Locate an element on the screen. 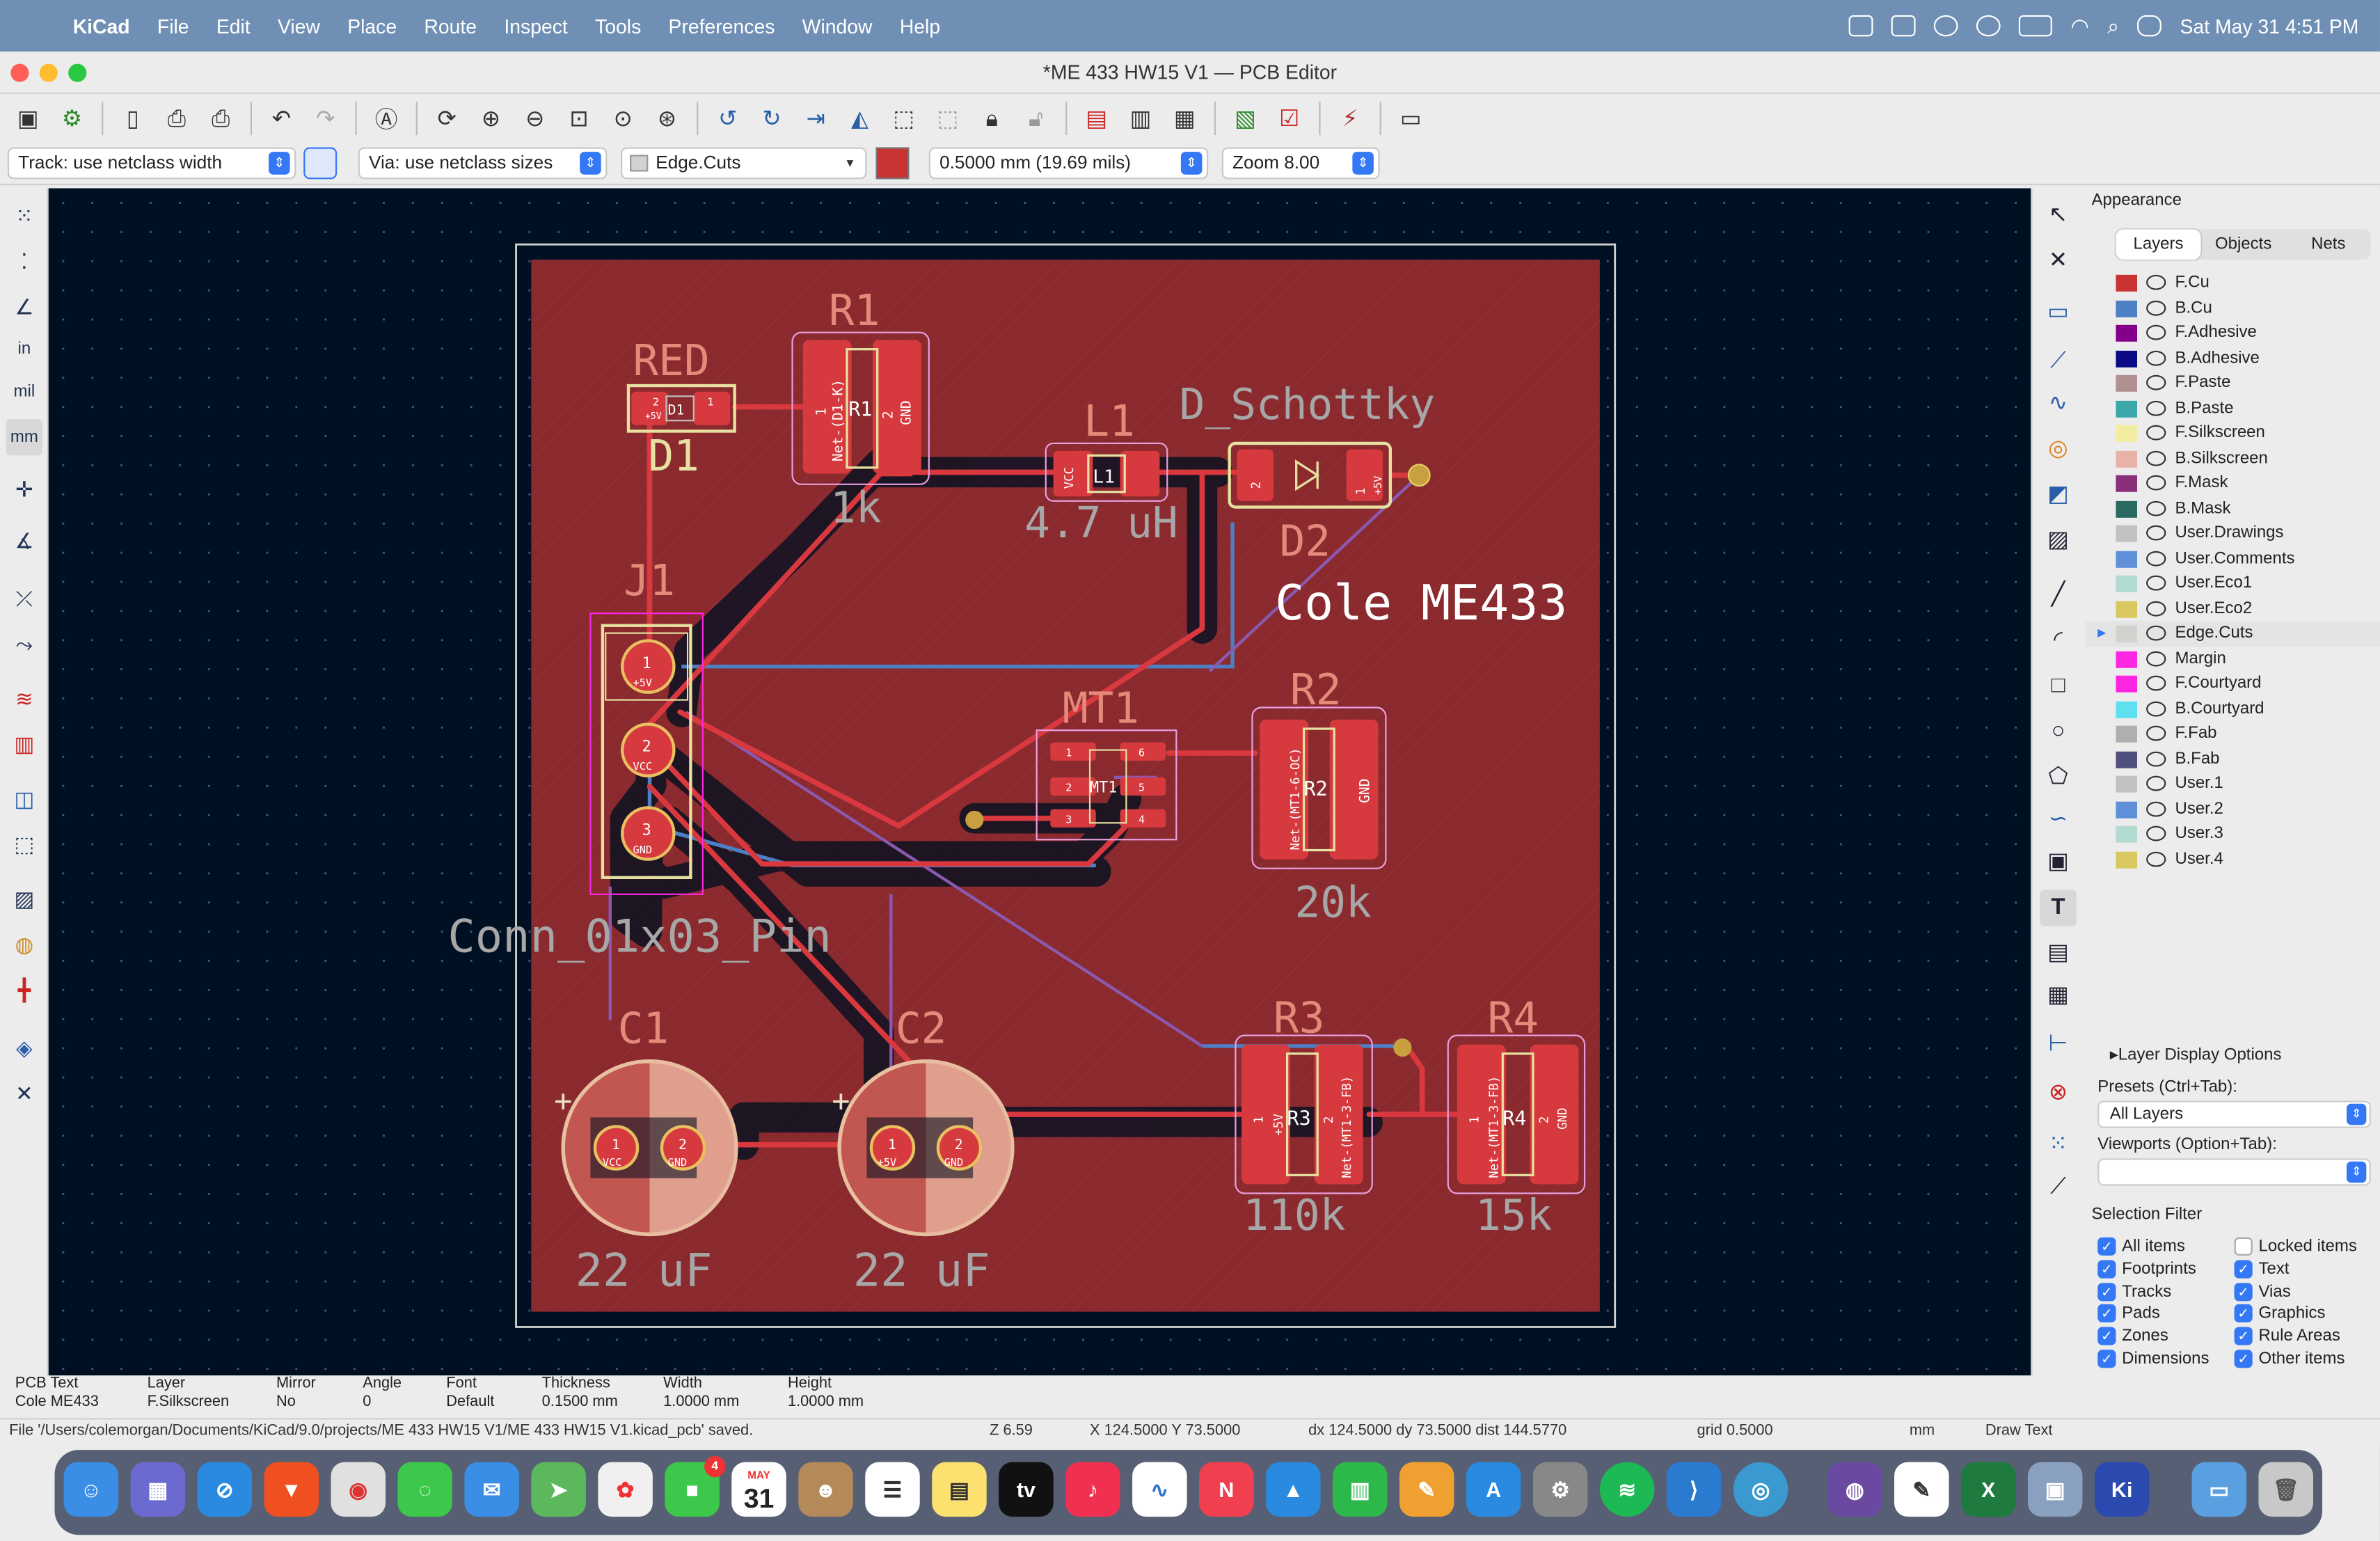  selection-filter-checkbox: ✓ All items is located at coordinates (2141, 1247).